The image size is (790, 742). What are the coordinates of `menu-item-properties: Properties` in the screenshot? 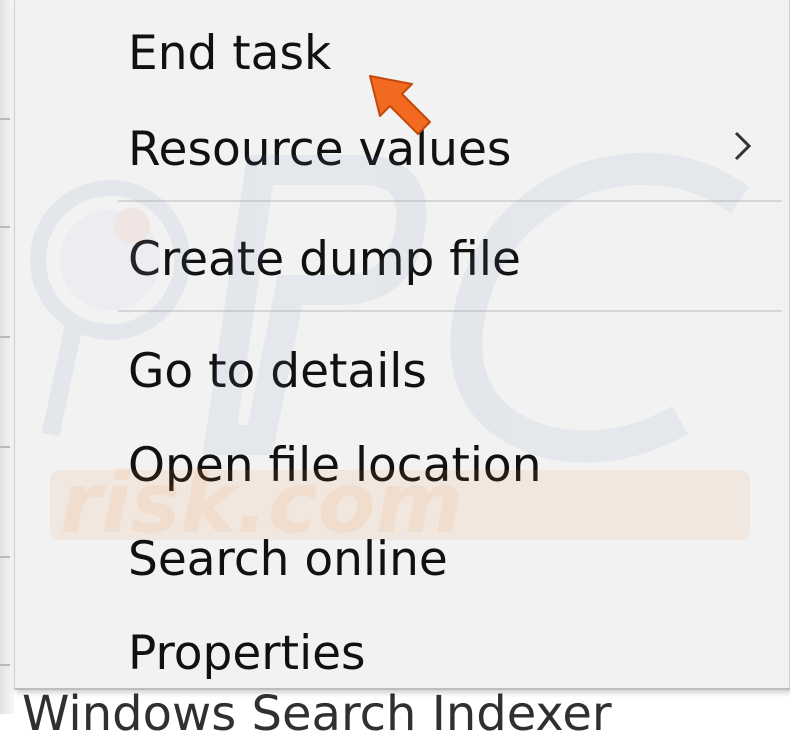 It's located at (247, 654).